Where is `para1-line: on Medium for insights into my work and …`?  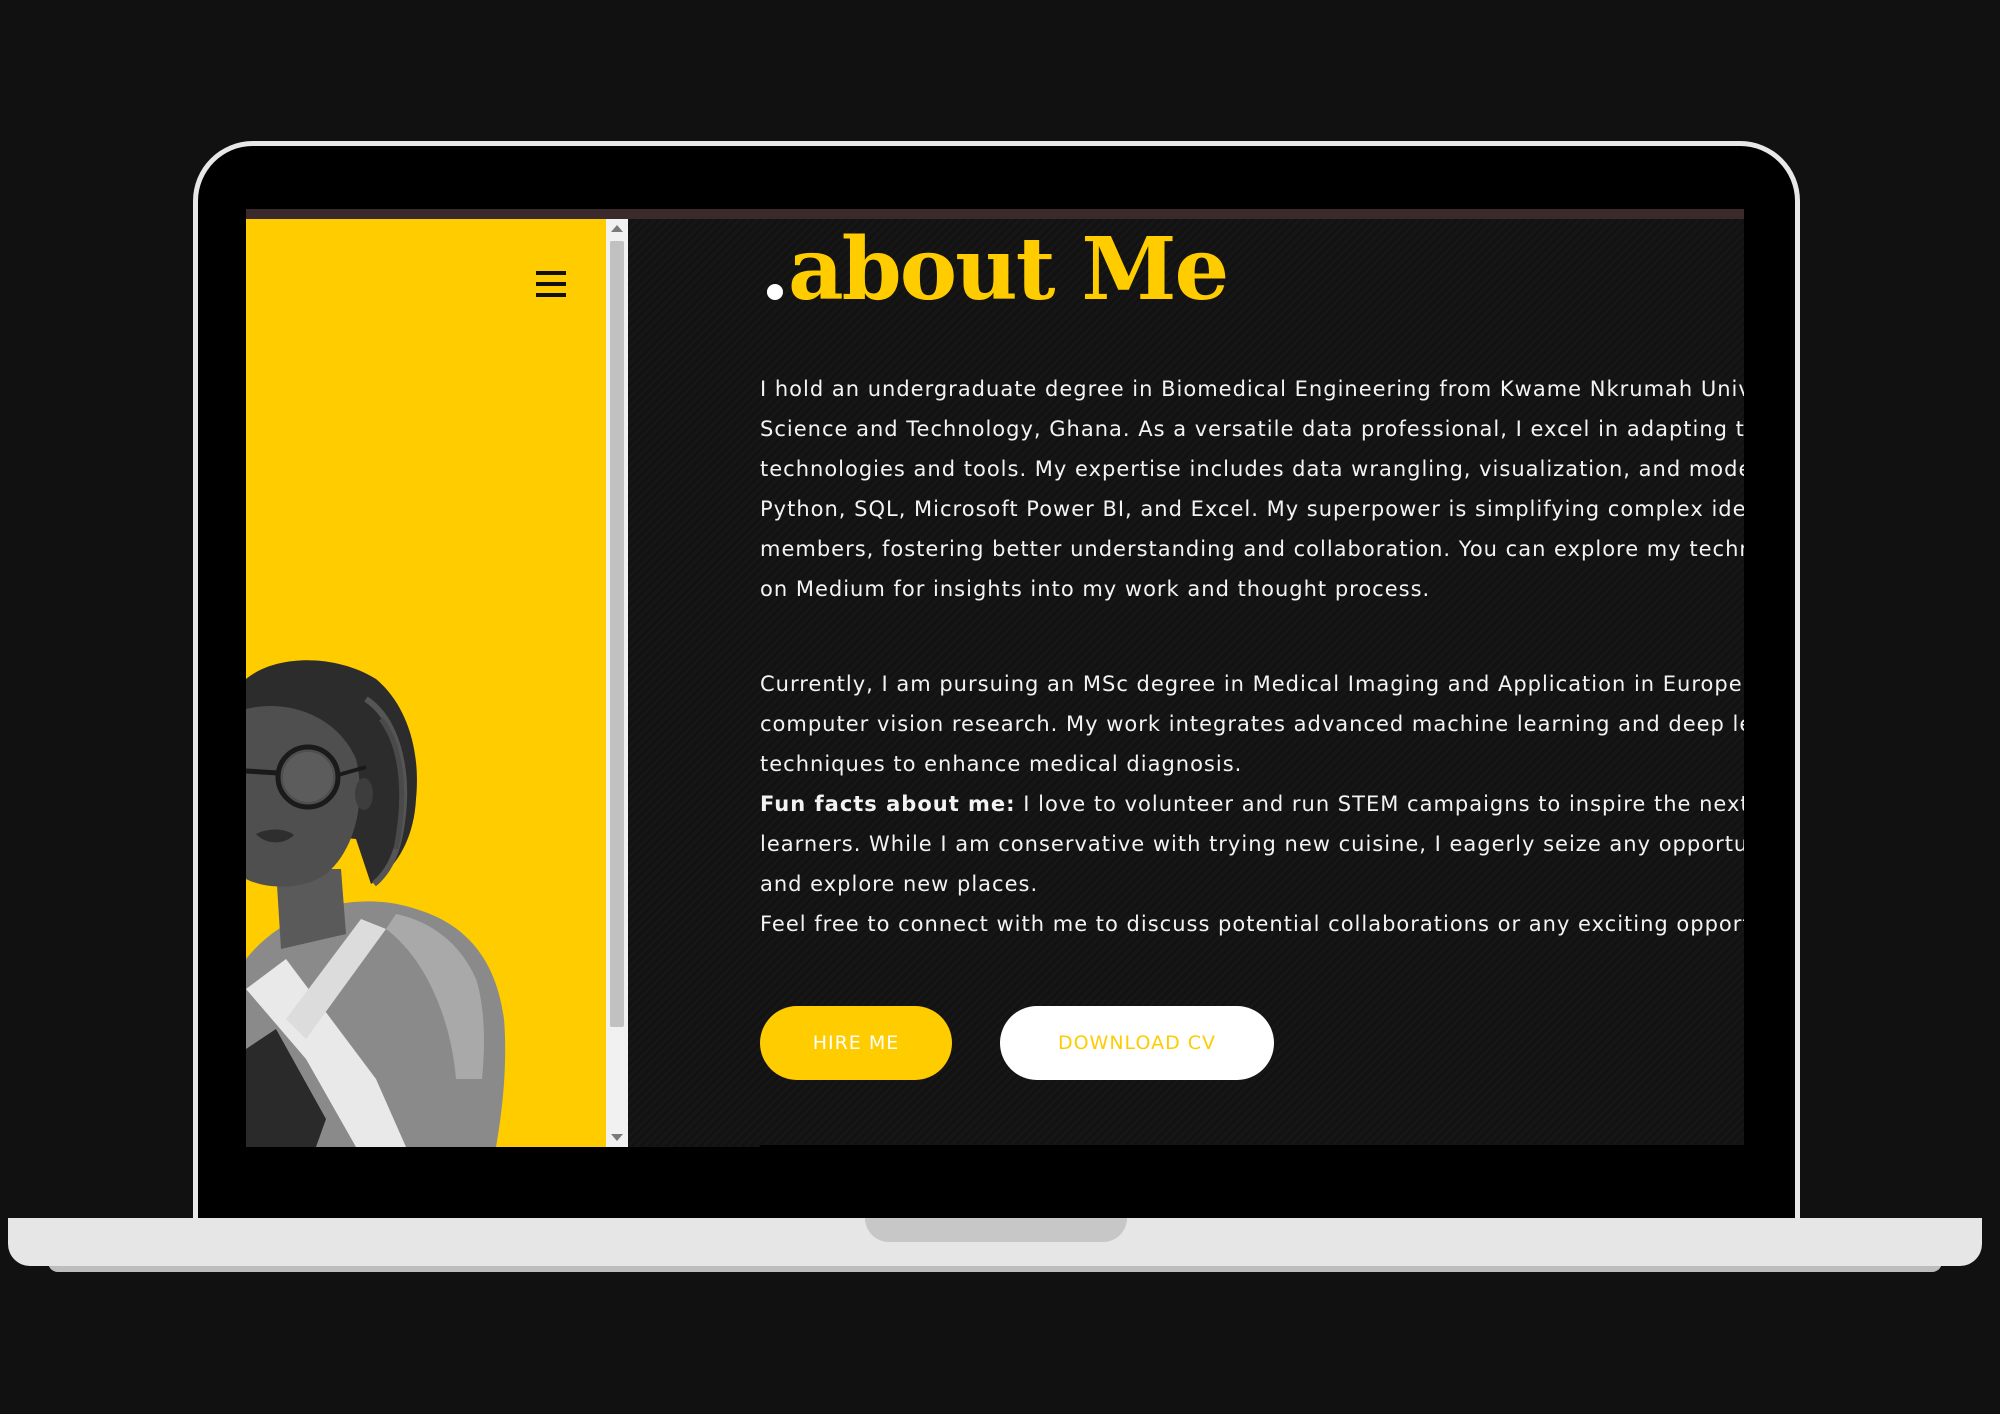
para1-line: on Medium for insights into my work and … is located at coordinates (1095, 589).